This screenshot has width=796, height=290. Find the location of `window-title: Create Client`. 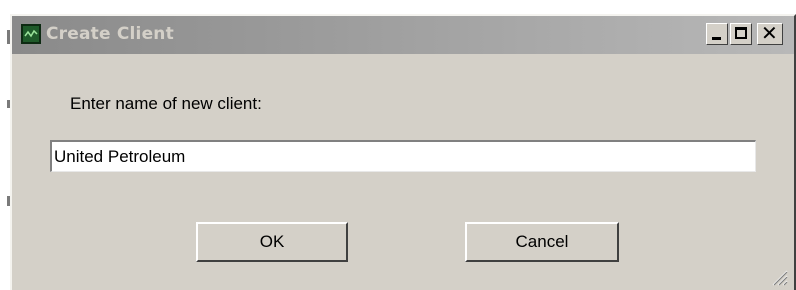

window-title: Create Client is located at coordinates (110, 34).